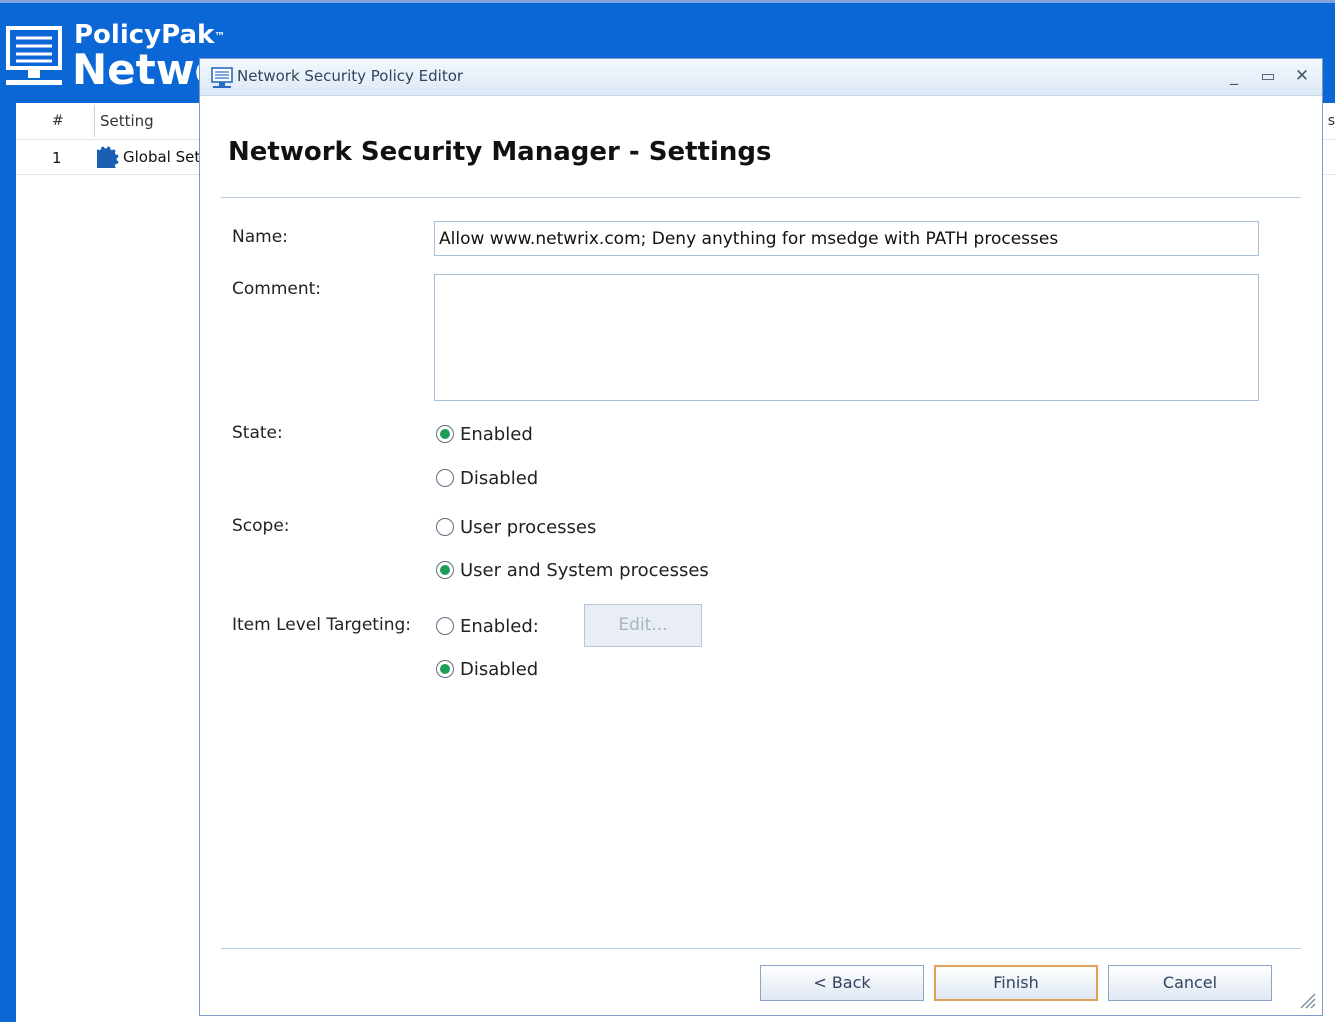 Image resolution: width=1335 pixels, height=1022 pixels. I want to click on dialog-titlebar: Network Security Policy Editor _ ▭ ✕, so click(761, 77).